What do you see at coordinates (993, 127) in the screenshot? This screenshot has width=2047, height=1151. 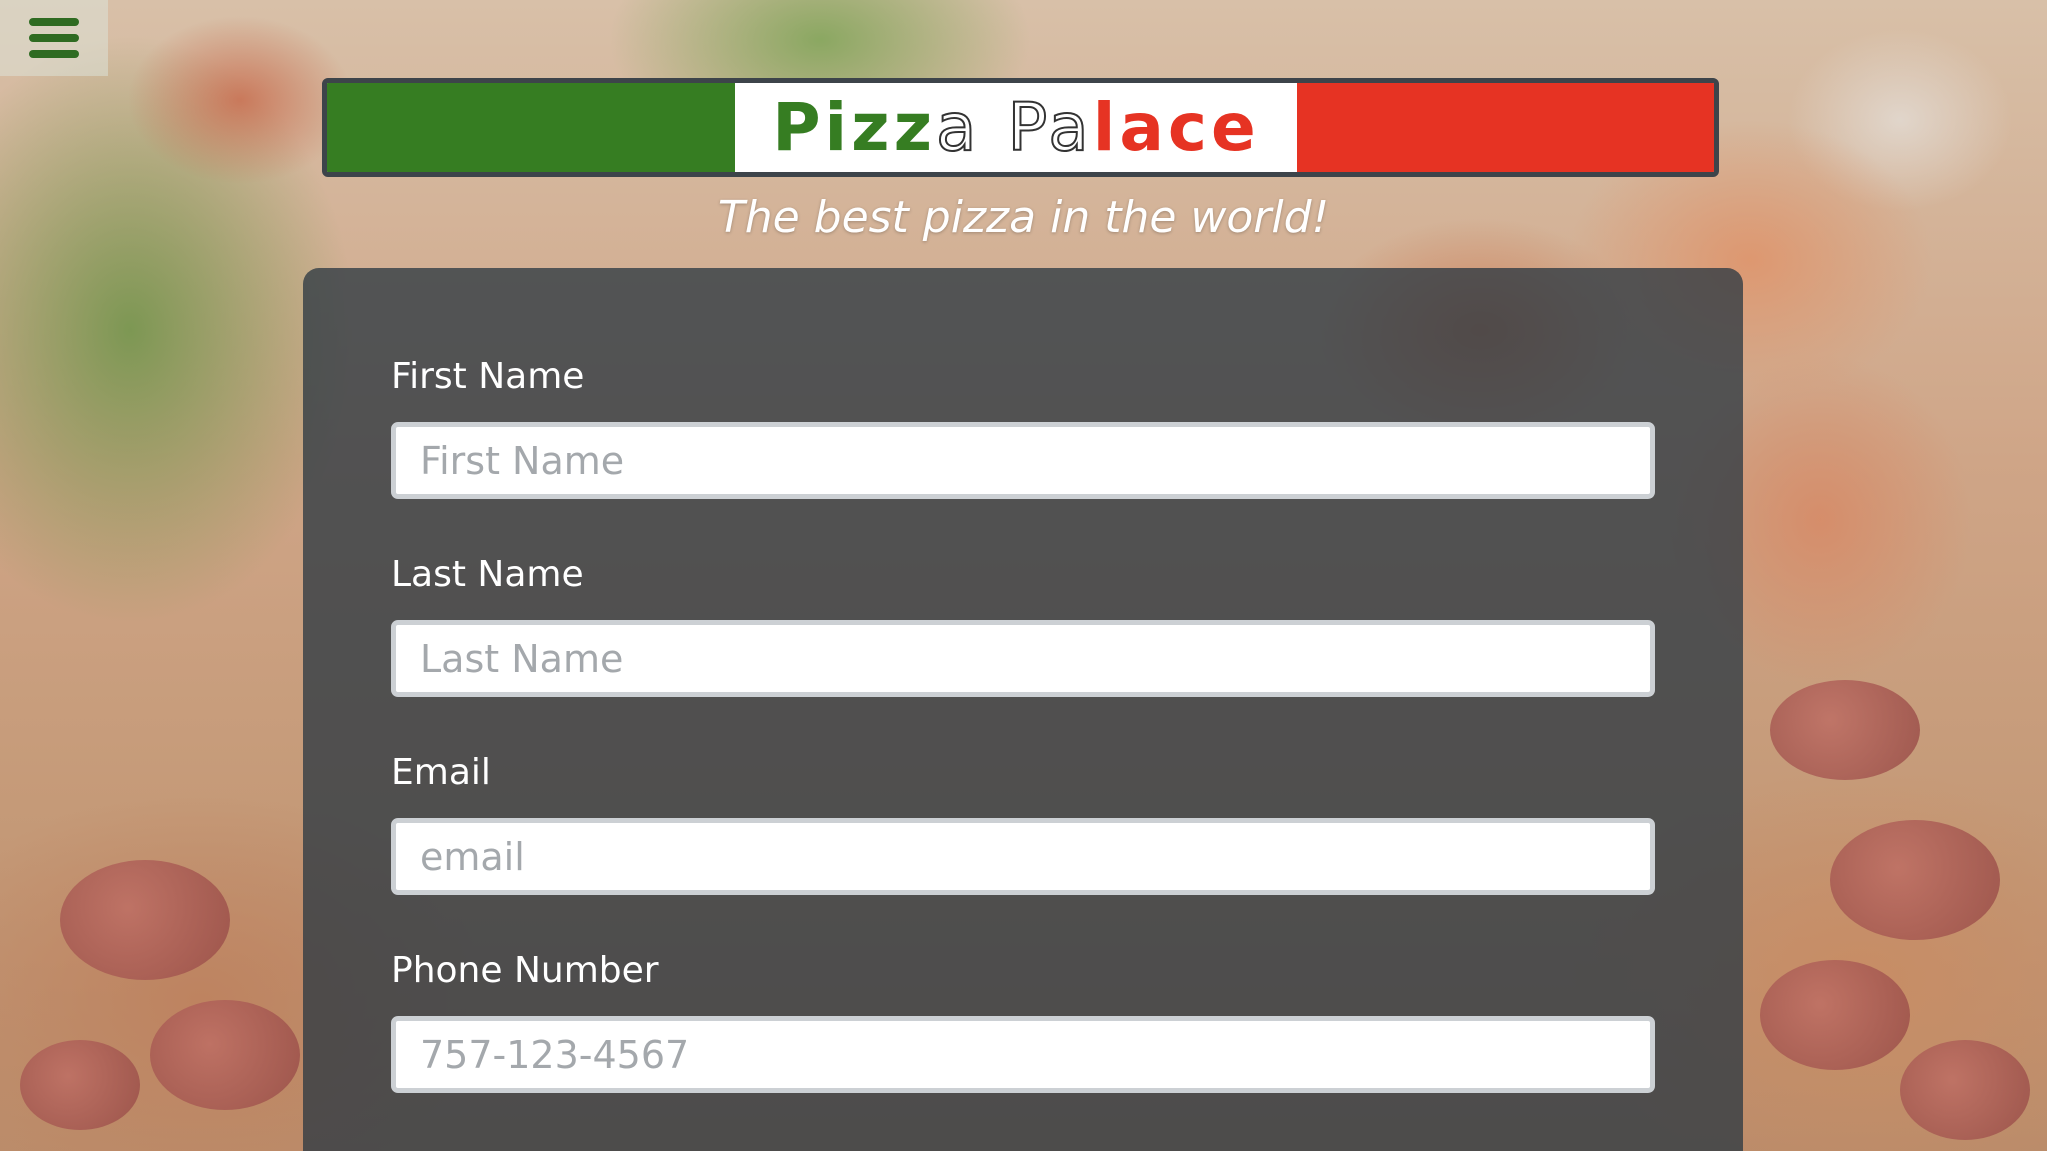 I see `logo-space` at bounding box center [993, 127].